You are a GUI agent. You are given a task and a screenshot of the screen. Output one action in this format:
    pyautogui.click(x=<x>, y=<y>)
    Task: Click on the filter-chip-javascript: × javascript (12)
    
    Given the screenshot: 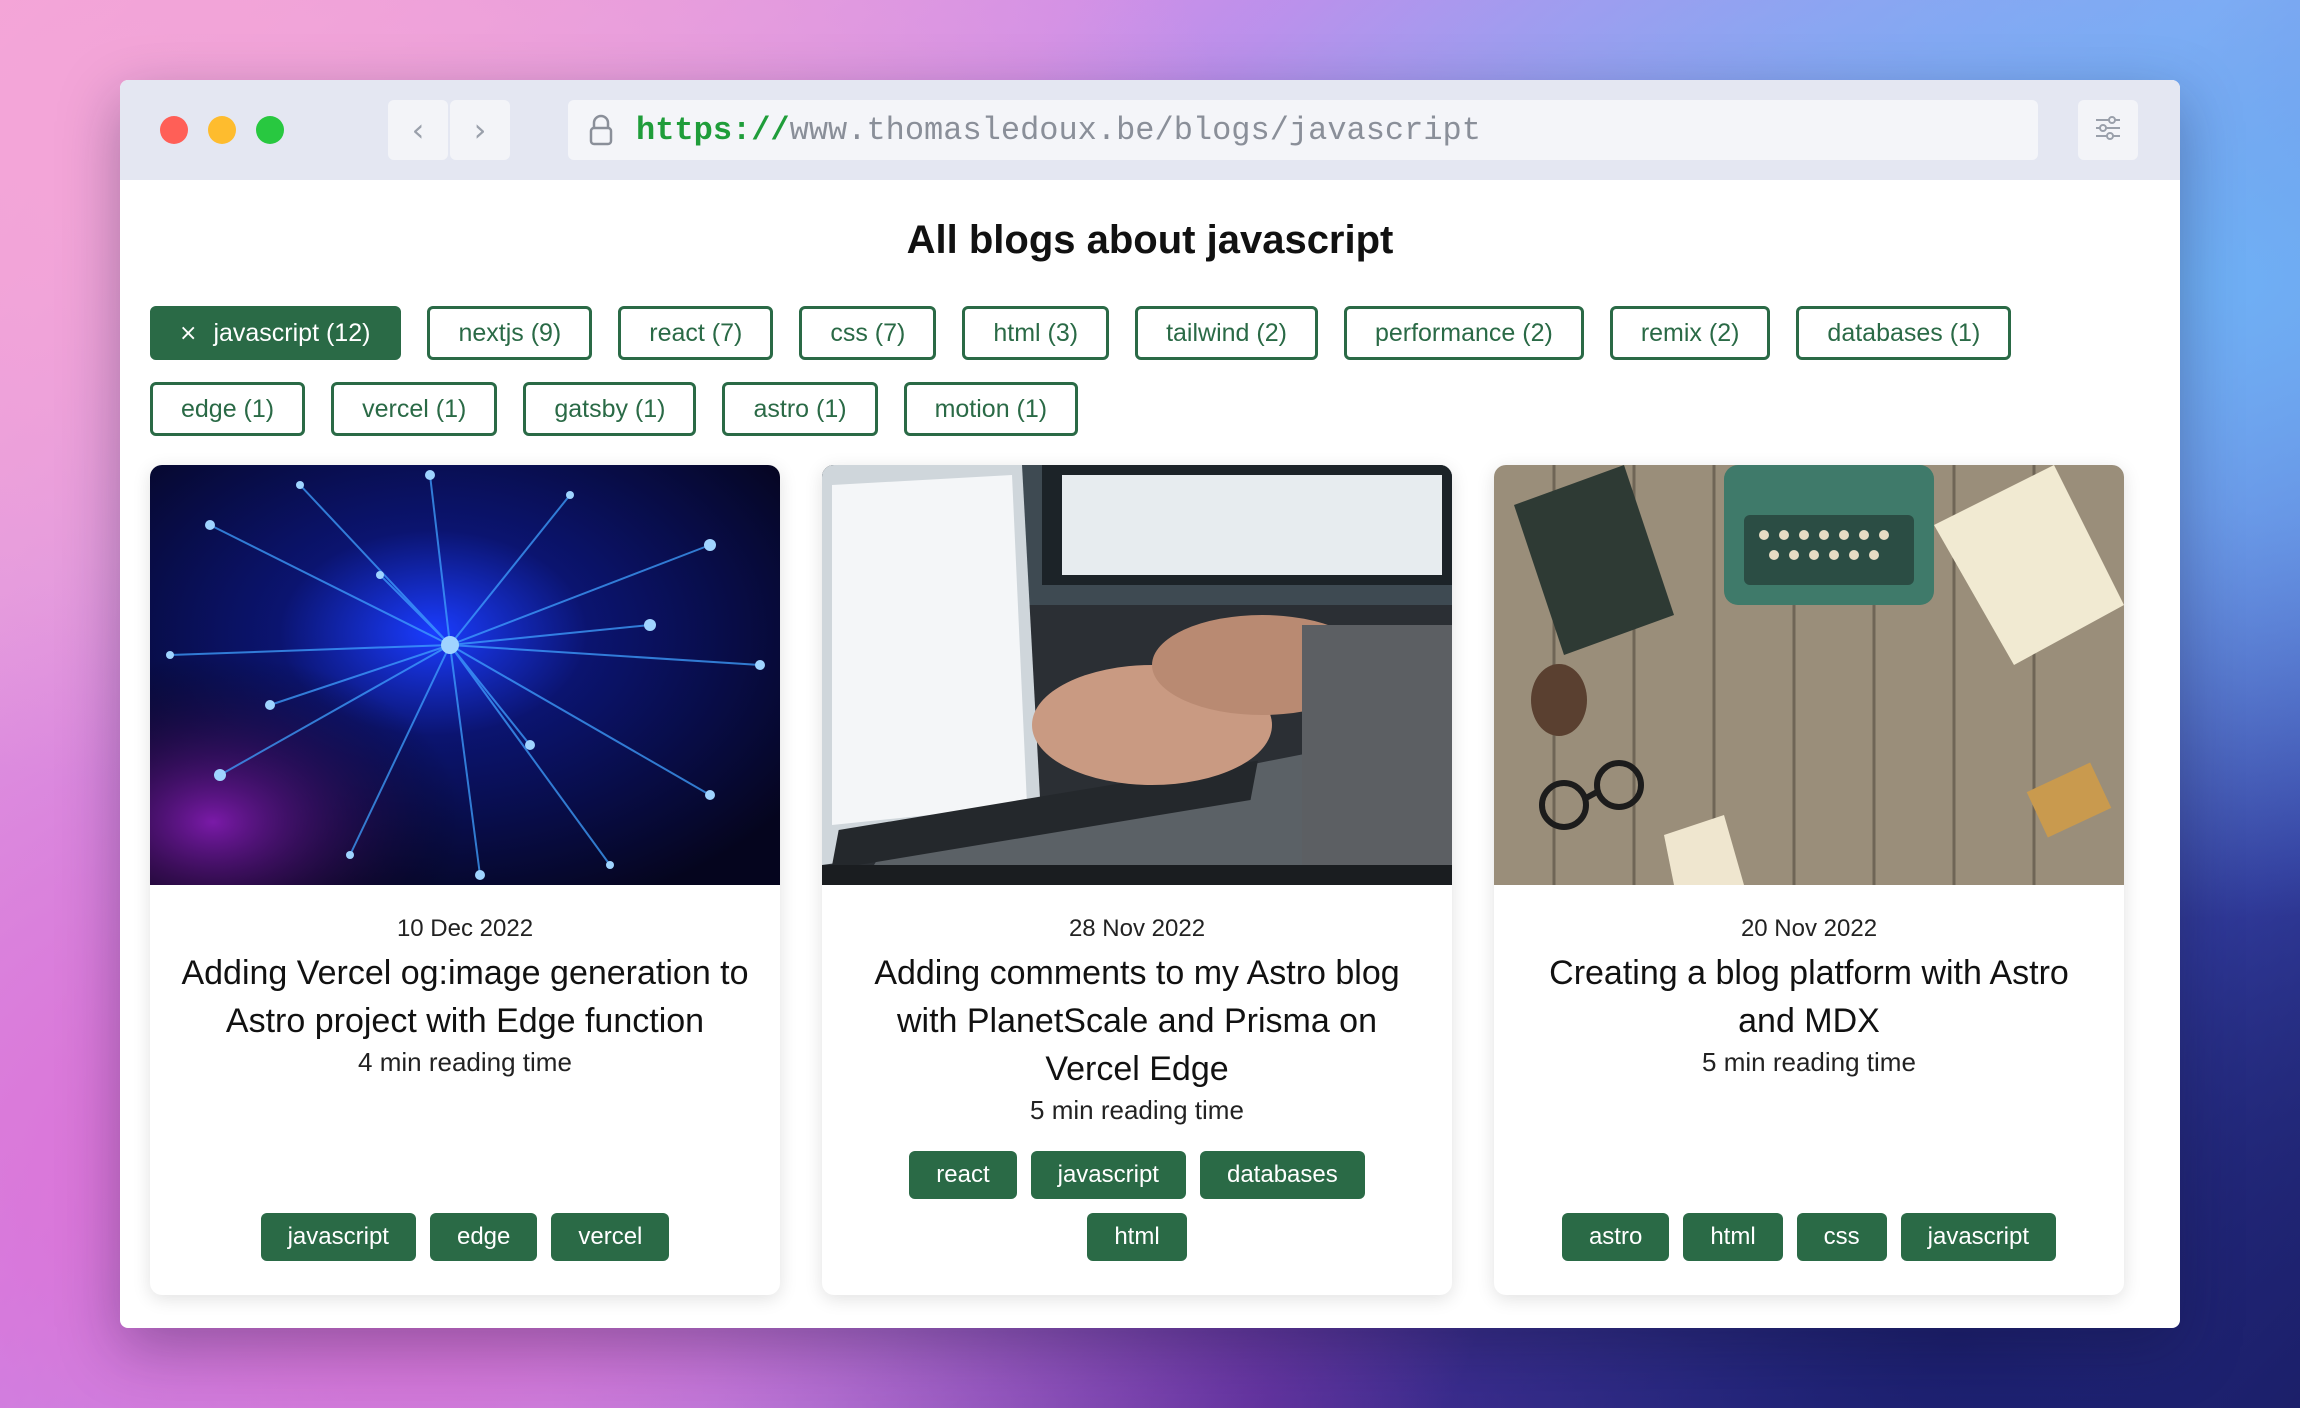 What is the action you would take?
    pyautogui.click(x=276, y=333)
    